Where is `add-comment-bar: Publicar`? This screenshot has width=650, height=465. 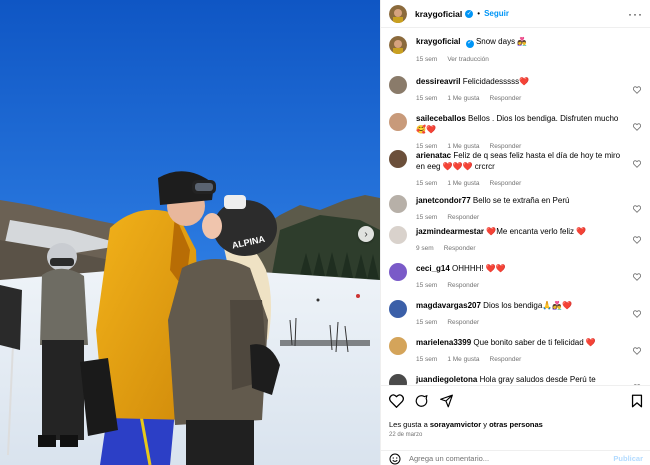
add-comment-bar: Publicar is located at coordinates (515, 457).